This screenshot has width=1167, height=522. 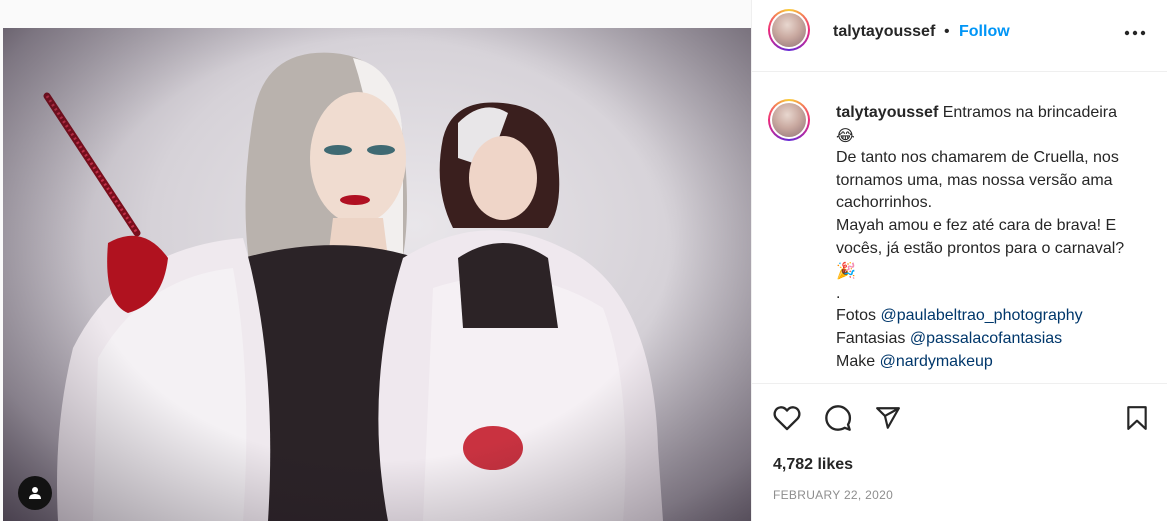 I want to click on user-tags-button, so click(x=35, y=493).